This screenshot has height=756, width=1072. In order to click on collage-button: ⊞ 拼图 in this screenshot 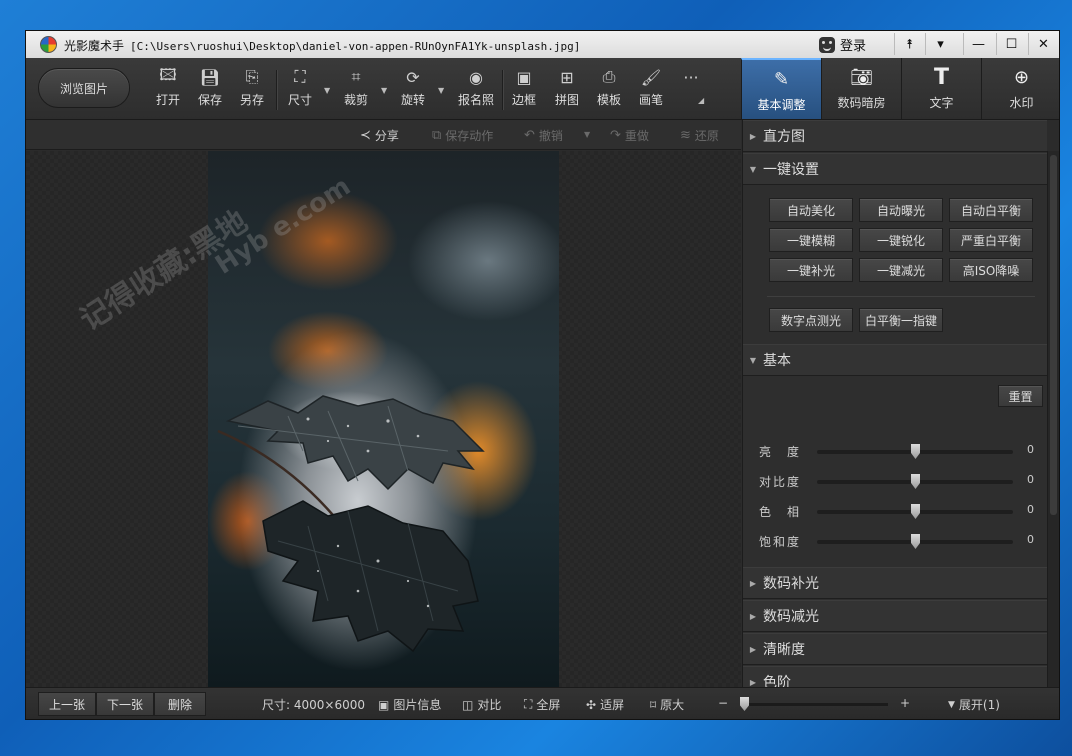, I will do `click(567, 90)`.